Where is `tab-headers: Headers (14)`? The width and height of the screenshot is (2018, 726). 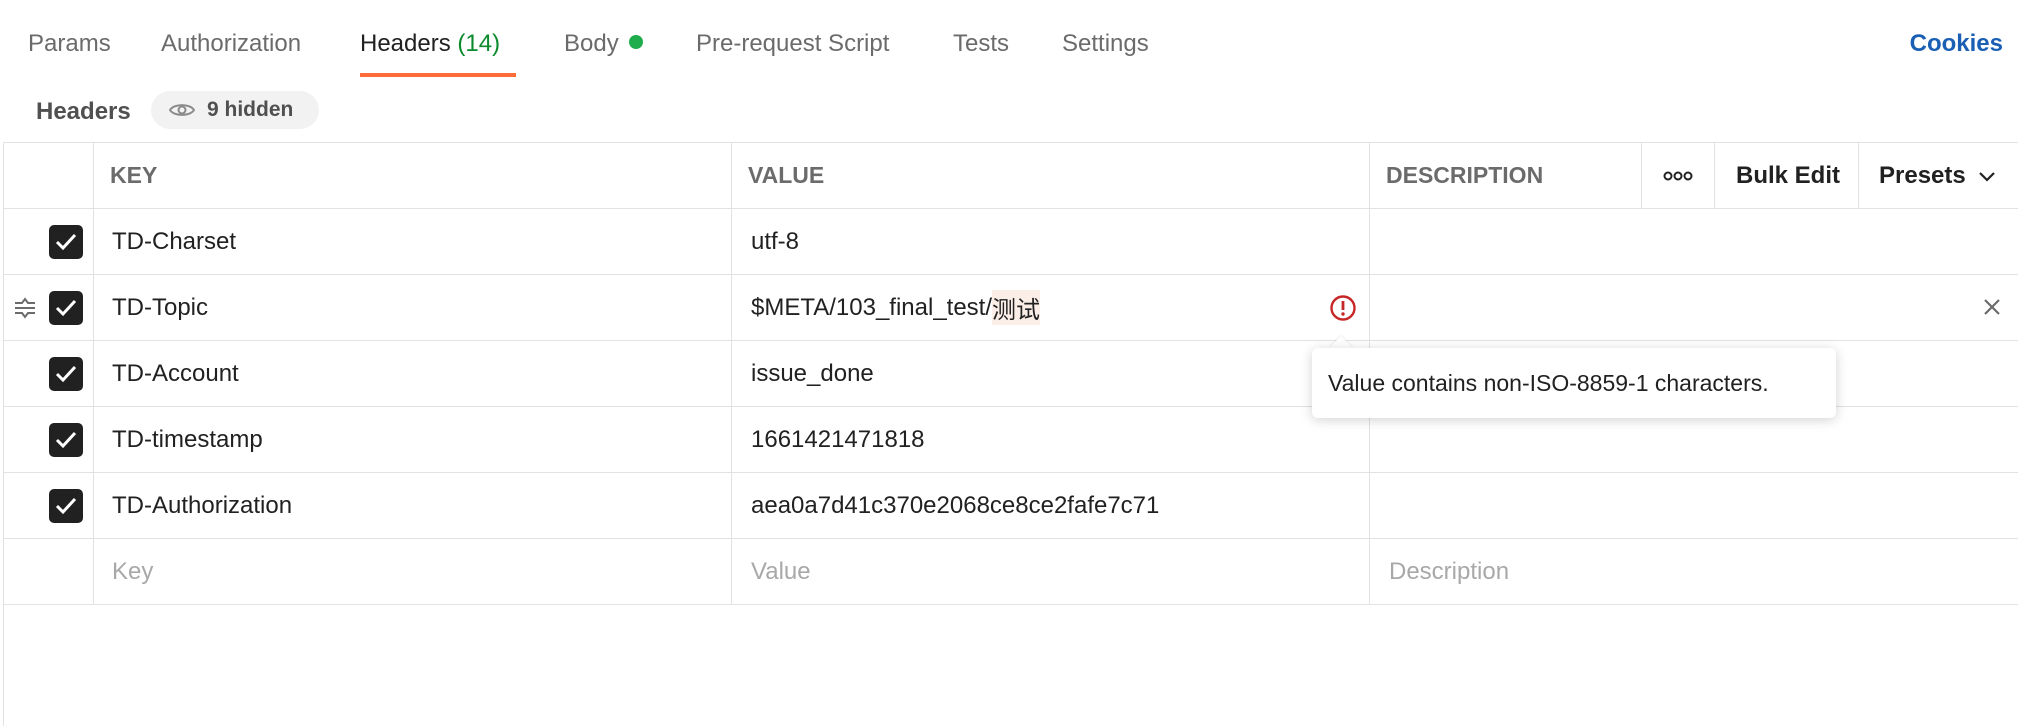
tab-headers: Headers (14) is located at coordinates (430, 44).